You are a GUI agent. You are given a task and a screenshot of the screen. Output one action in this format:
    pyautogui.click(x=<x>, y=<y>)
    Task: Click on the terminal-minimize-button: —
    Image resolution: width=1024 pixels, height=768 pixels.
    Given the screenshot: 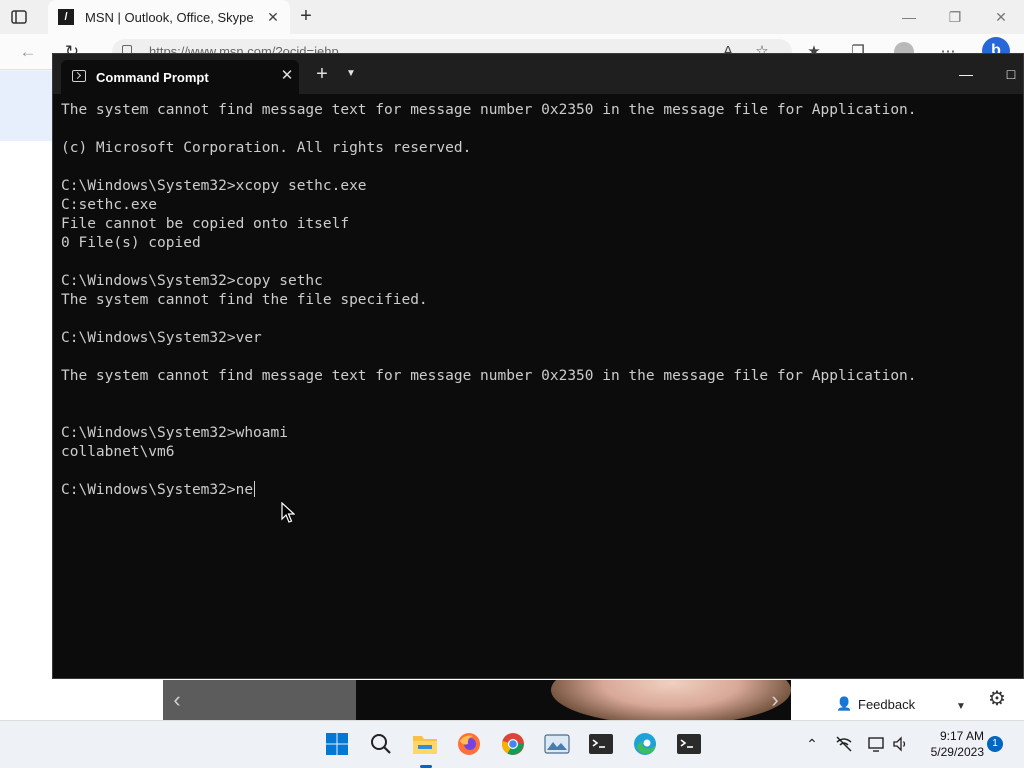 What is the action you would take?
    pyautogui.click(x=966, y=74)
    